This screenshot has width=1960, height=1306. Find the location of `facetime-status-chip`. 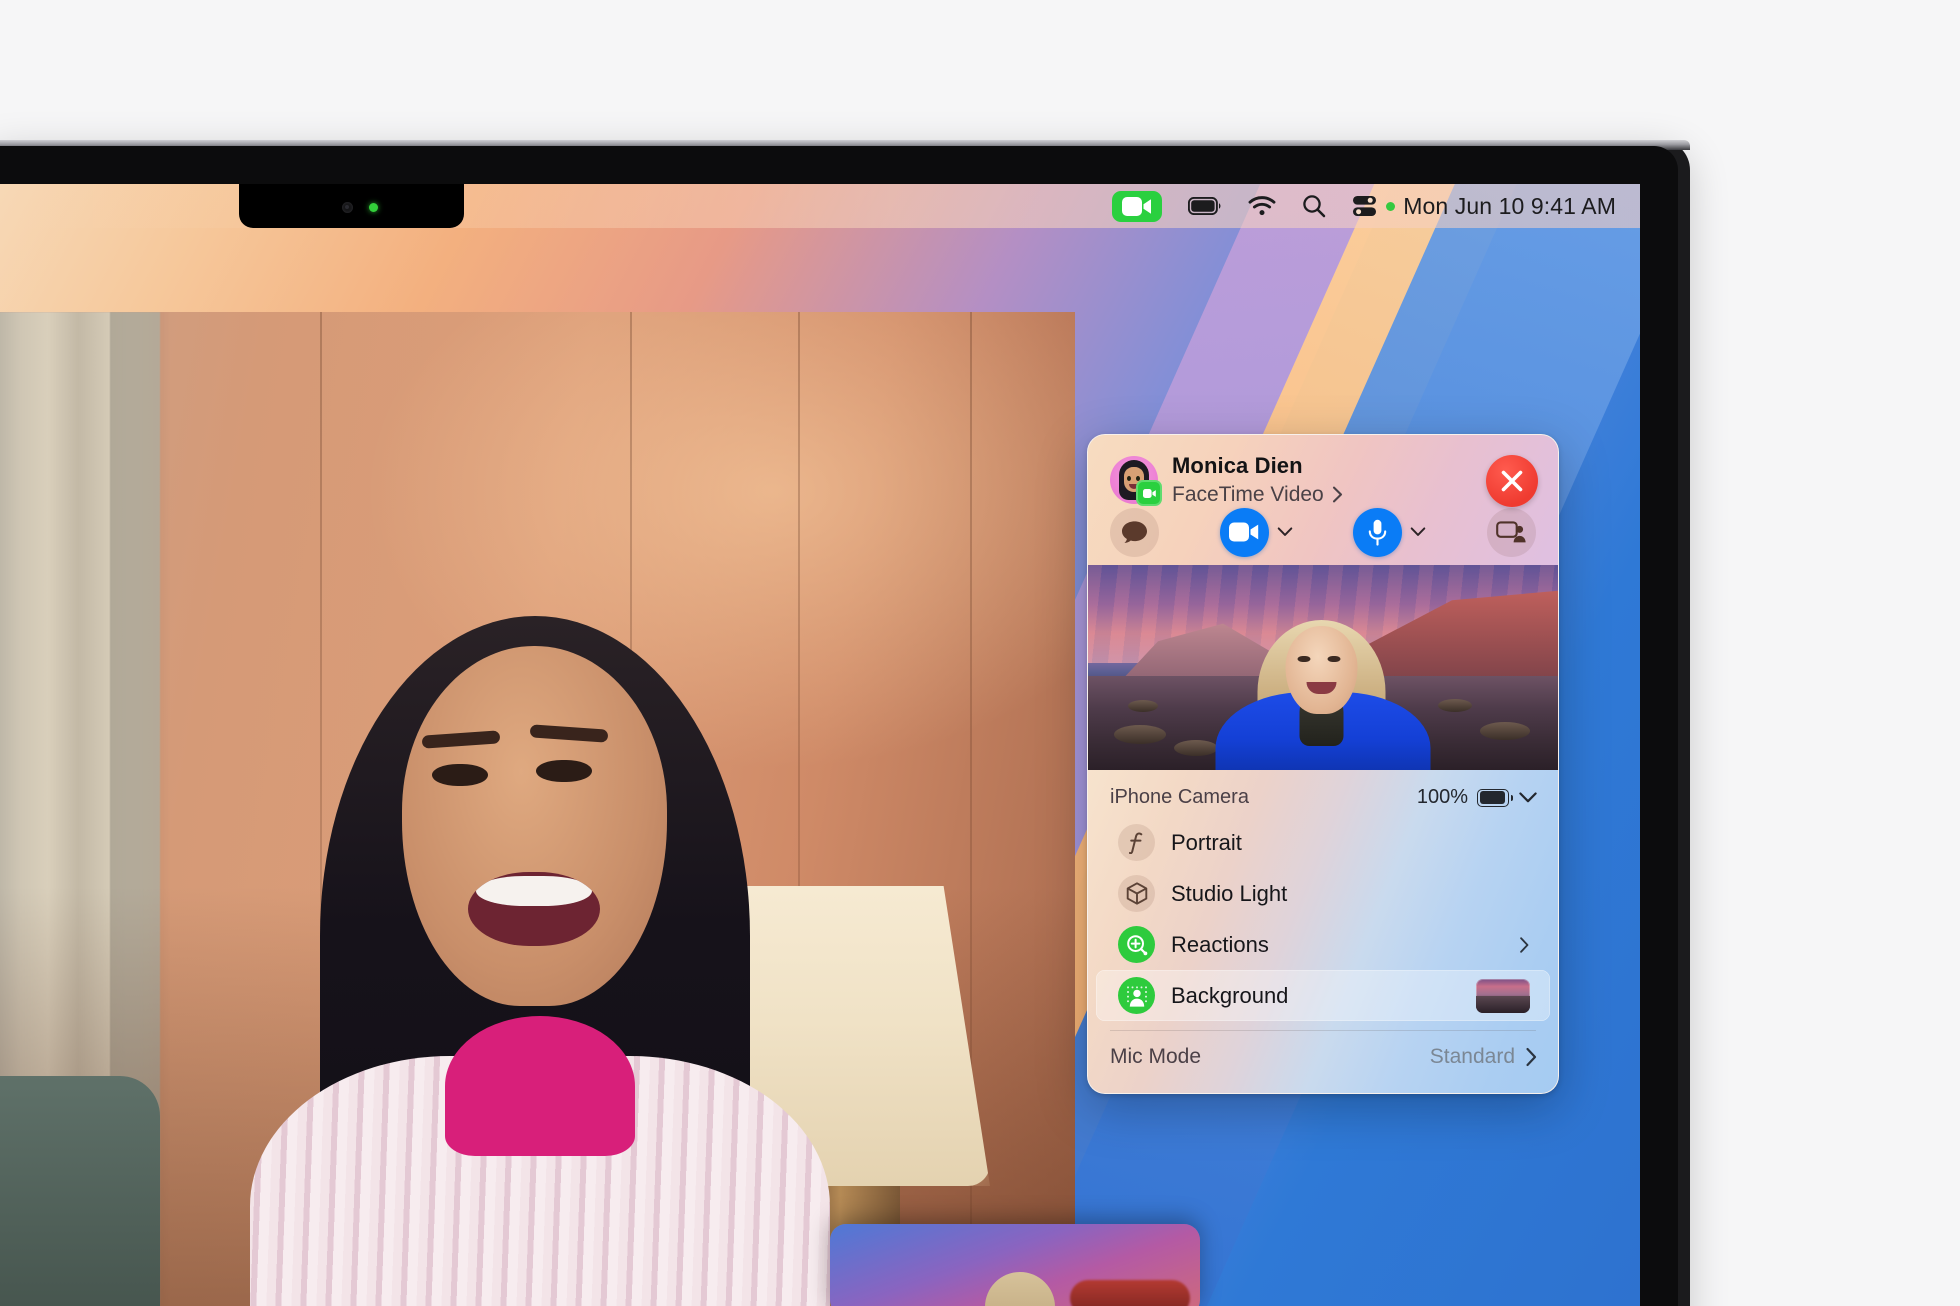

facetime-status-chip is located at coordinates (1137, 206).